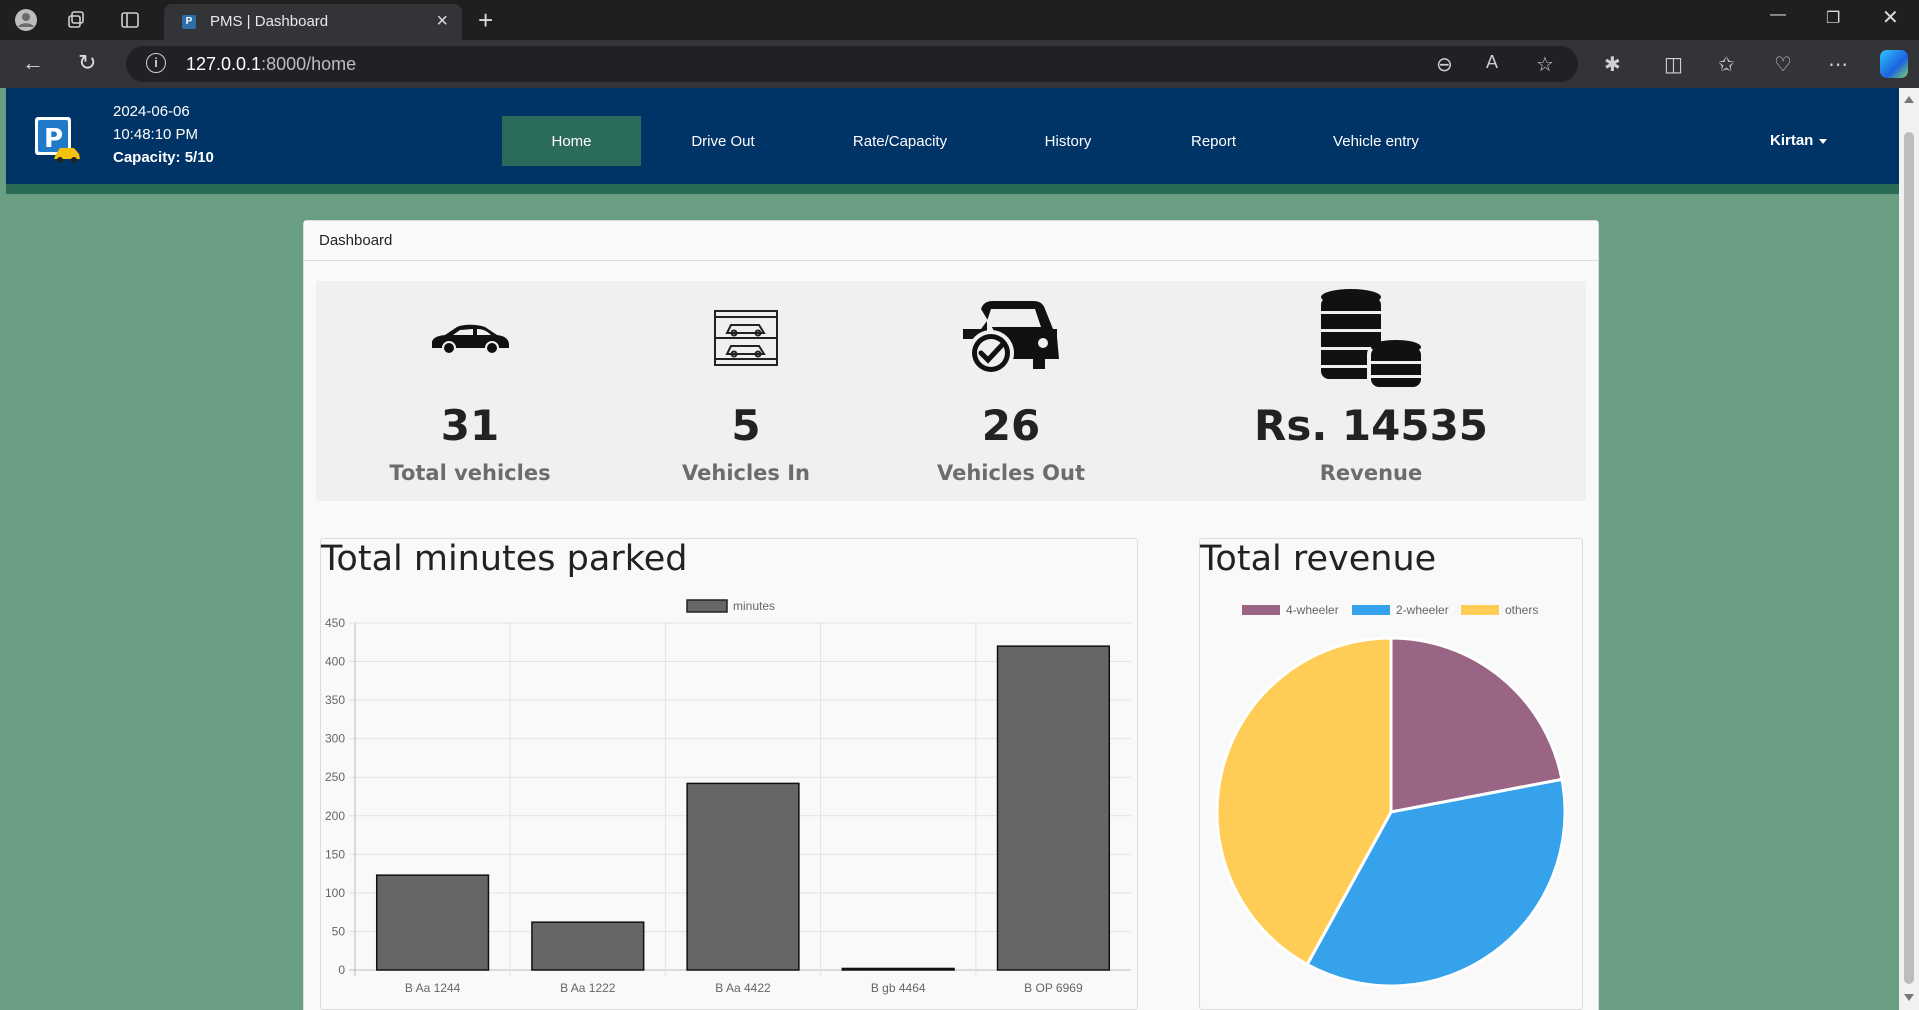 Image resolution: width=1919 pixels, height=1010 pixels. What do you see at coordinates (951, 241) in the screenshot?
I see `card-header: Dashboard` at bounding box center [951, 241].